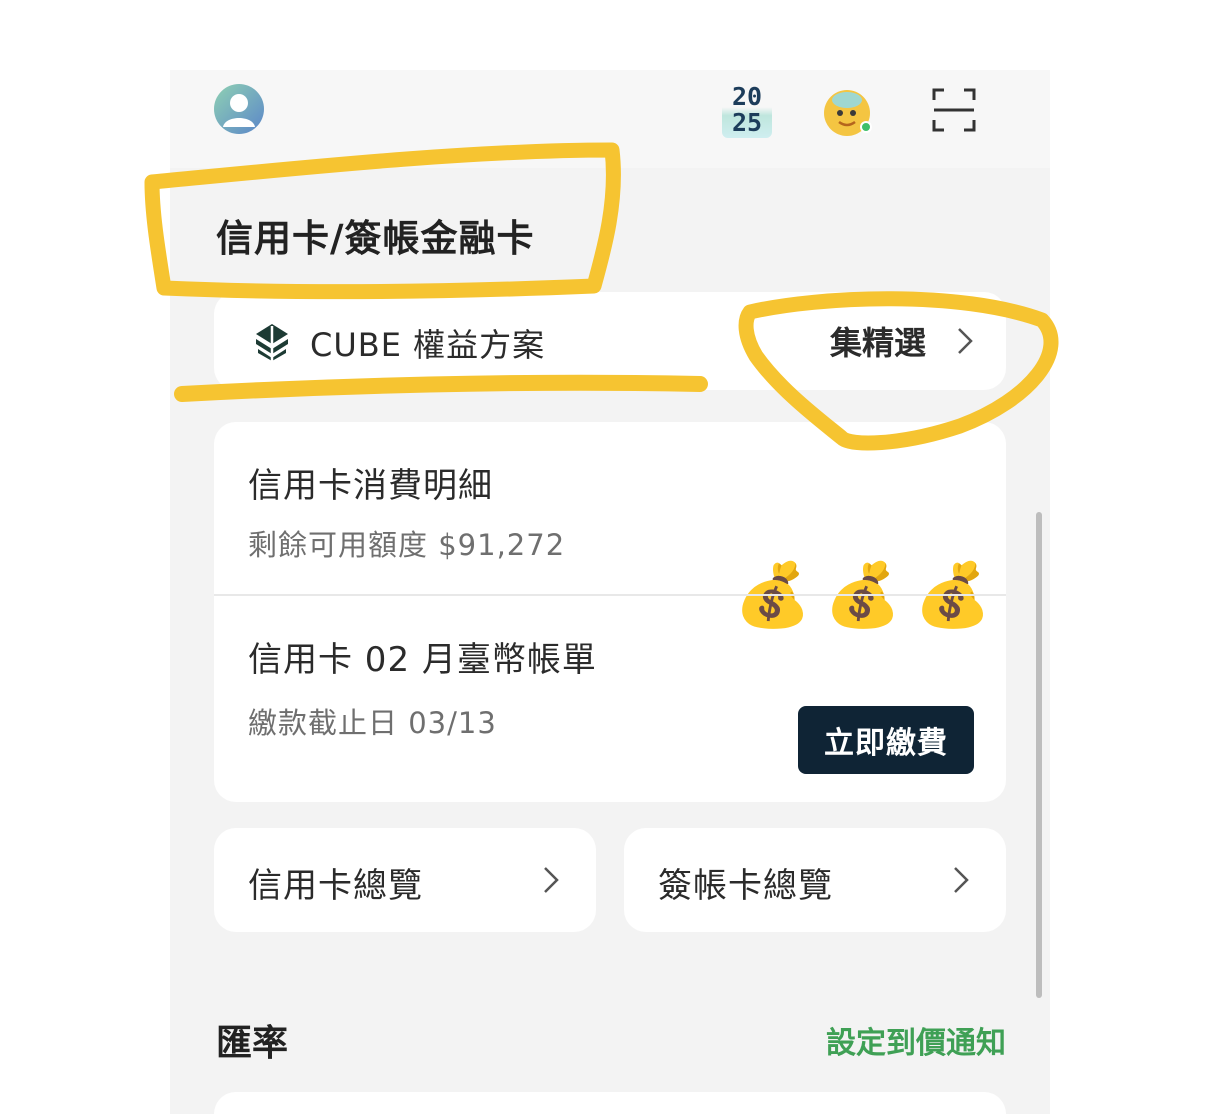 The width and height of the screenshot is (1206, 1114). I want to click on credit-card-overview-card: 信用卡總覽, so click(405, 880).